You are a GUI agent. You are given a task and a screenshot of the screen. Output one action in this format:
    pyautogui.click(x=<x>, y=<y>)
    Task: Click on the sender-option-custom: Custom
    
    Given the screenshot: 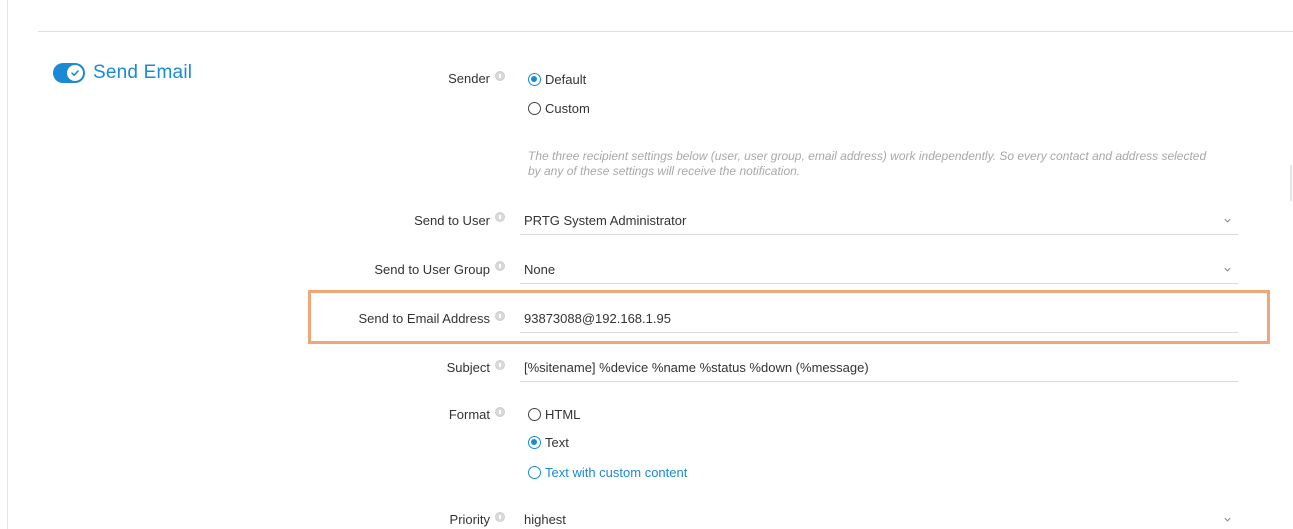 What is the action you would take?
    pyautogui.click(x=559, y=108)
    